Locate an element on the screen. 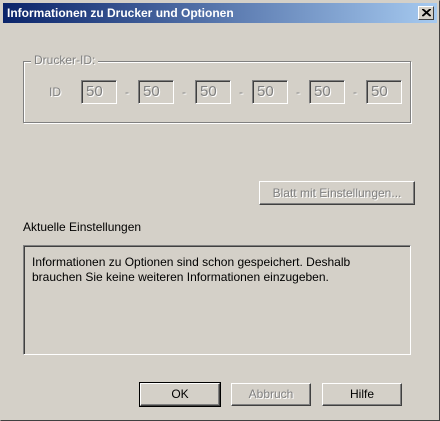  id-field-1: 50 is located at coordinates (99, 92).